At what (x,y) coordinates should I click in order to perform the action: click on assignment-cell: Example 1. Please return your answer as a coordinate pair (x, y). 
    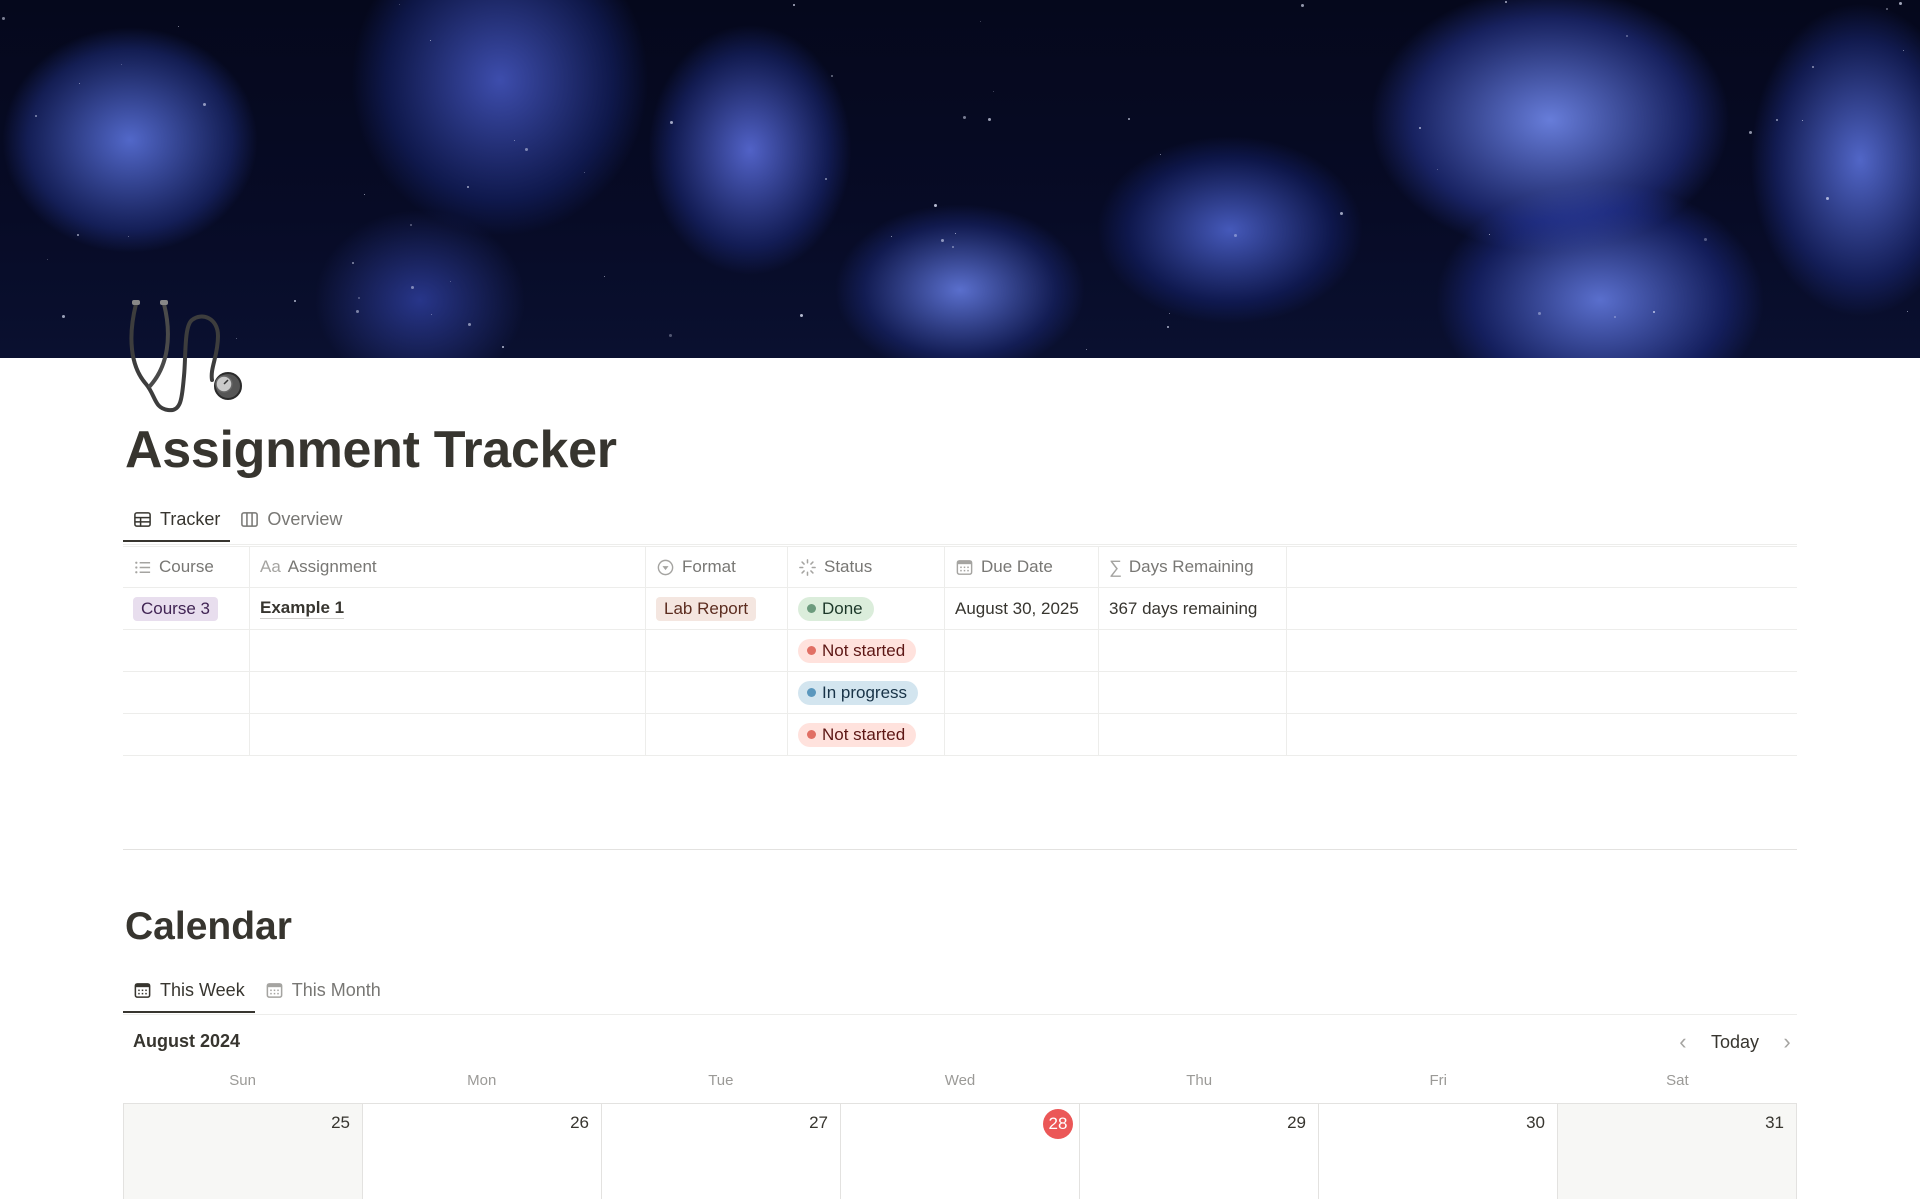
    Looking at the image, I should click on (448, 608).